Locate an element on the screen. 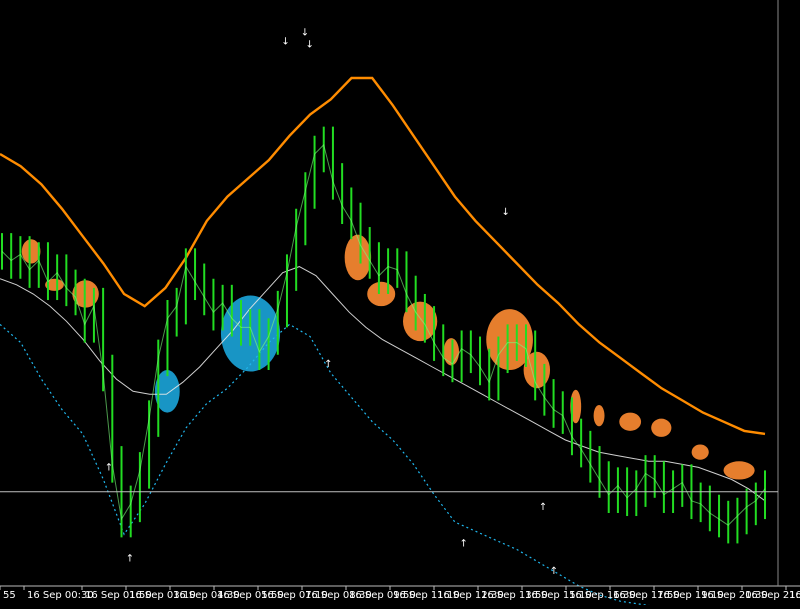 Image resolution: width=800 pixels, height=609 pixels. buy-arrow-3: ↑ is located at coordinates (463, 543).